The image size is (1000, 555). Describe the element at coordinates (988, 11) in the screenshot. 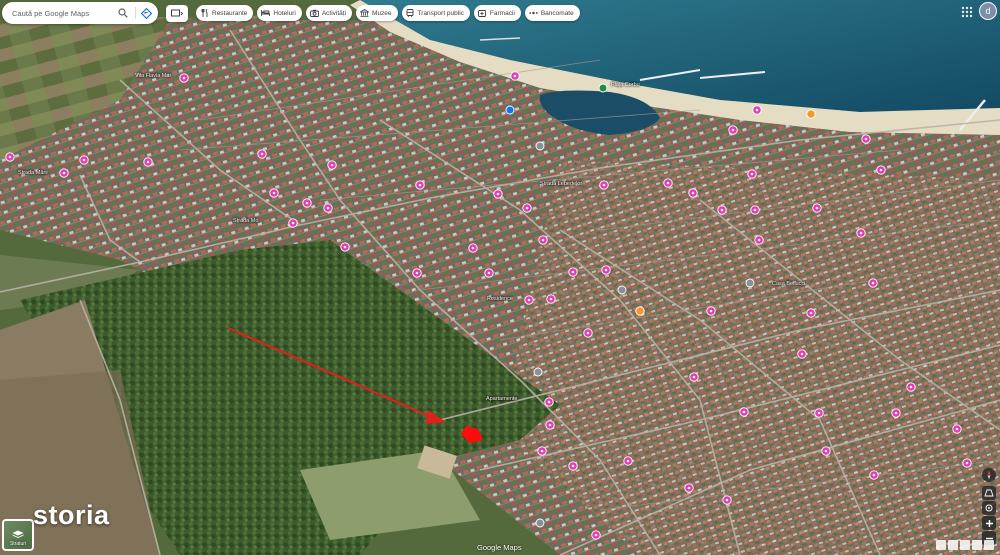

I see `account-avatar: d` at that location.